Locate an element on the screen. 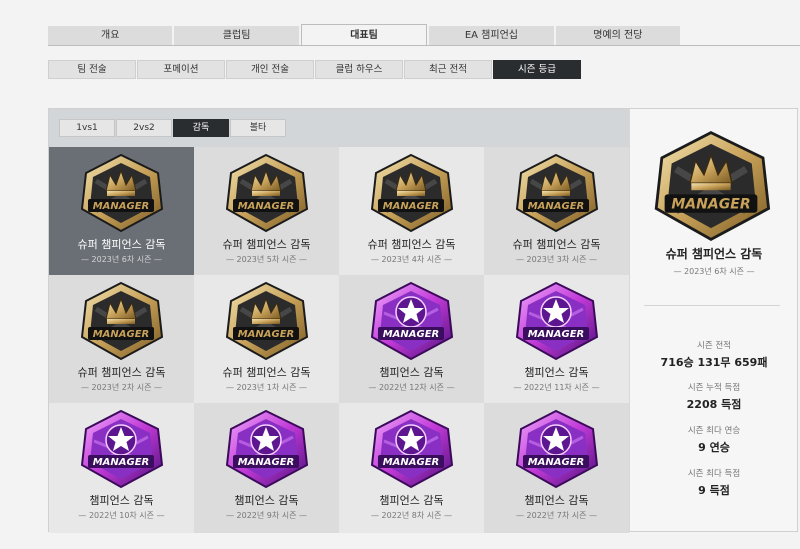 This screenshot has width=800, height=549. subtab-club-house: 클럽 하우스 is located at coordinates (359, 69).